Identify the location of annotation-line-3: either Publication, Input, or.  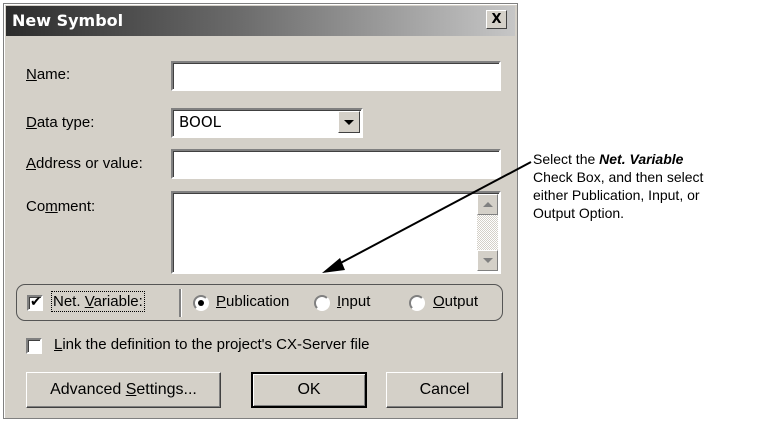
(616, 195).